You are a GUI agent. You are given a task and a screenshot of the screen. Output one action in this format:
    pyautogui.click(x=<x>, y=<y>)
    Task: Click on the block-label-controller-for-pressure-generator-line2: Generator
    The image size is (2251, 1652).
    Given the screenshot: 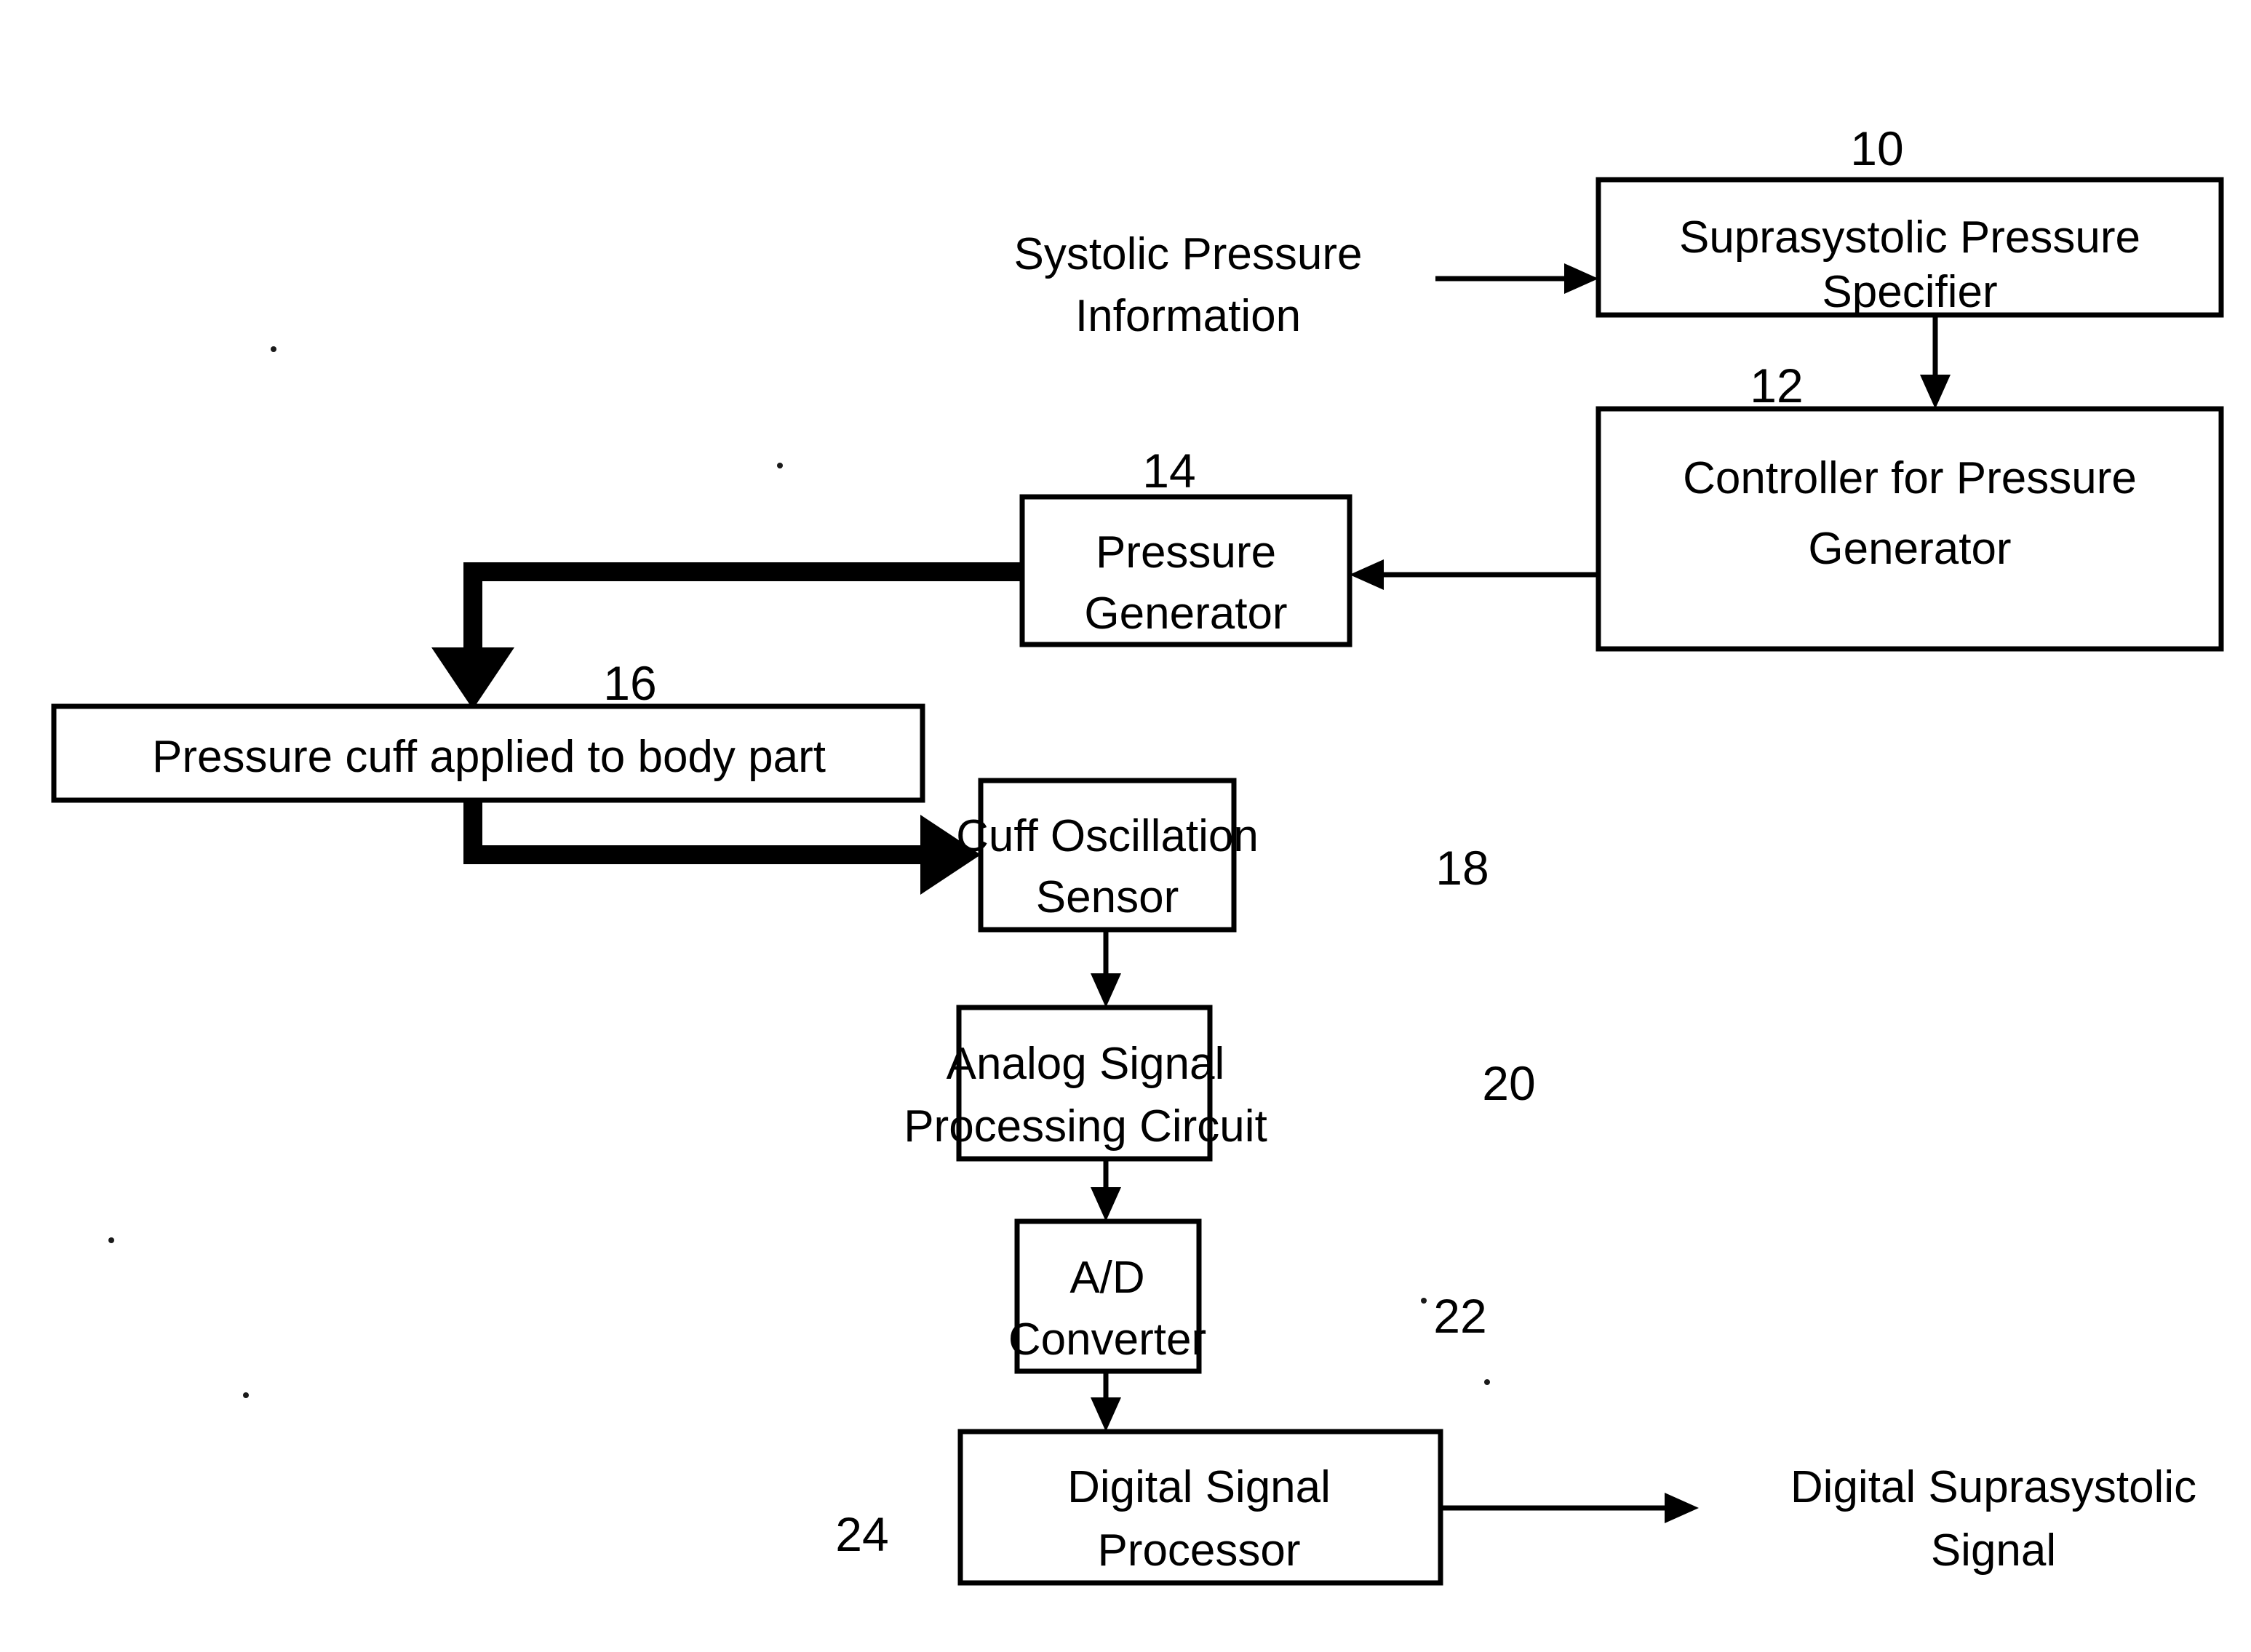 What is the action you would take?
    pyautogui.click(x=1909, y=549)
    